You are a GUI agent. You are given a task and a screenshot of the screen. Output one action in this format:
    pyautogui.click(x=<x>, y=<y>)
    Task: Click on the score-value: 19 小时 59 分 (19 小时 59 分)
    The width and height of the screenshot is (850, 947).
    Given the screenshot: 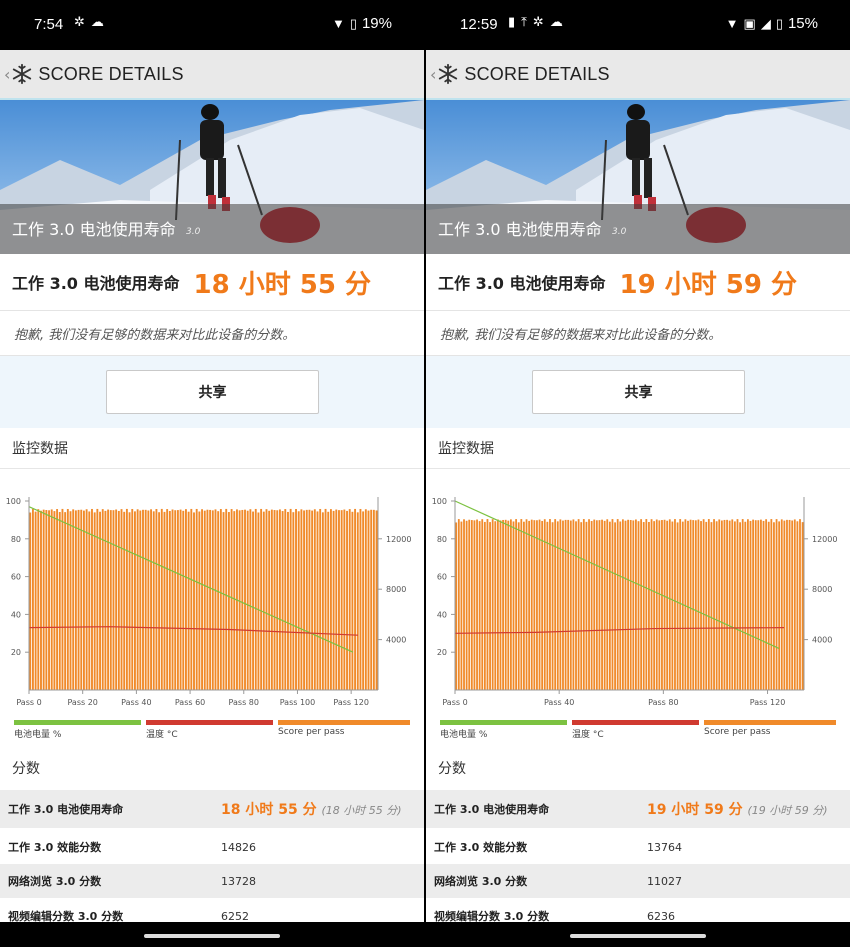 What is the action you would take?
    pyautogui.click(x=737, y=809)
    